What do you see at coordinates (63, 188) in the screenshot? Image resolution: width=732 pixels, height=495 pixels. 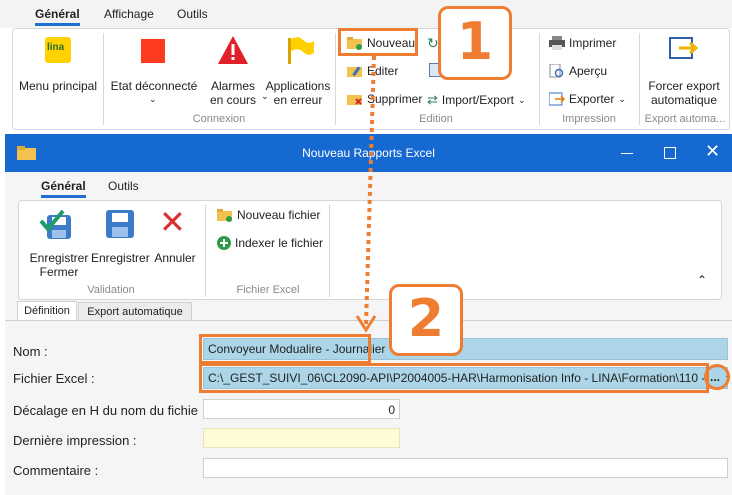 I see `dialog-tab-general: Général` at bounding box center [63, 188].